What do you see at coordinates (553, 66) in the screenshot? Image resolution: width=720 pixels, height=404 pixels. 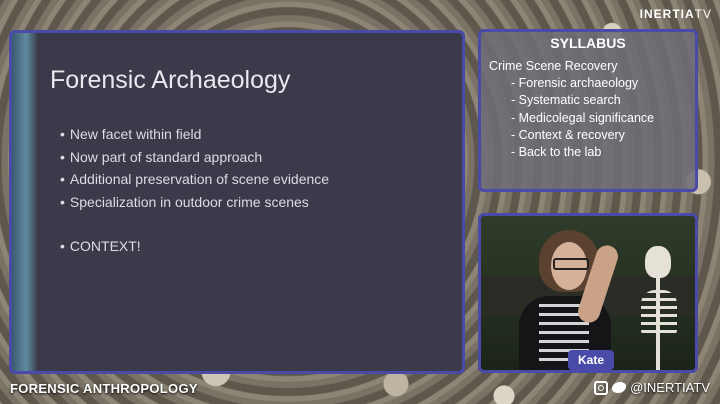 I see `syllabus-section: Crime Scene Recovery` at bounding box center [553, 66].